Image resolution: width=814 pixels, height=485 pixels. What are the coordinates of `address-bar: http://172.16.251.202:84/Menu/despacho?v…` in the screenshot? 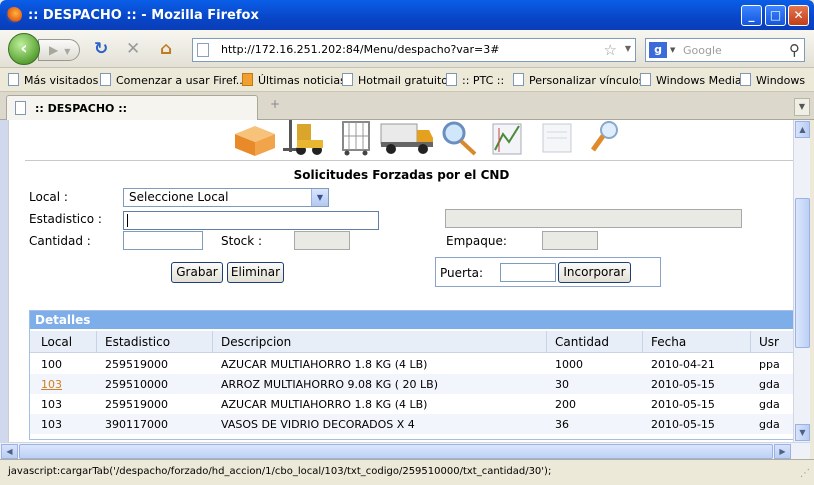 It's located at (414, 50).